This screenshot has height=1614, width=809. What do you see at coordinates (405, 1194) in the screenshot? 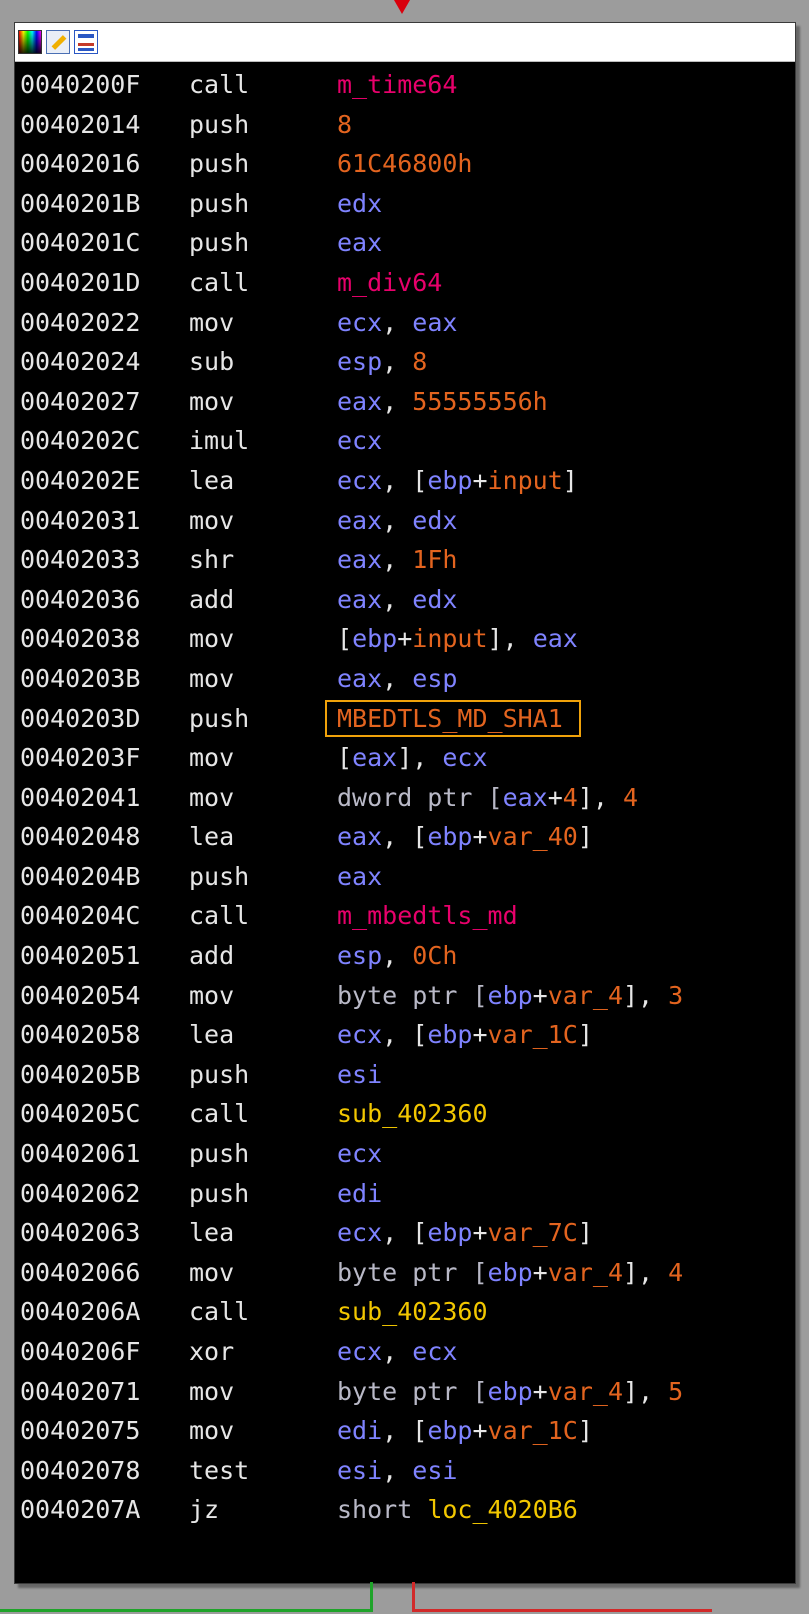
I see `instruction-row: 00402062 push edi` at bounding box center [405, 1194].